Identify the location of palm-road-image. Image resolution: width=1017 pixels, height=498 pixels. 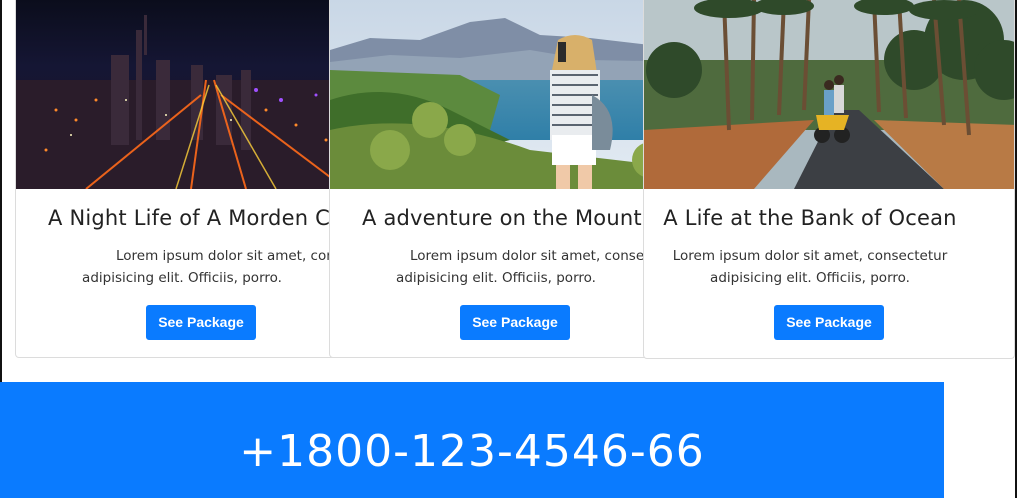
(829, 94).